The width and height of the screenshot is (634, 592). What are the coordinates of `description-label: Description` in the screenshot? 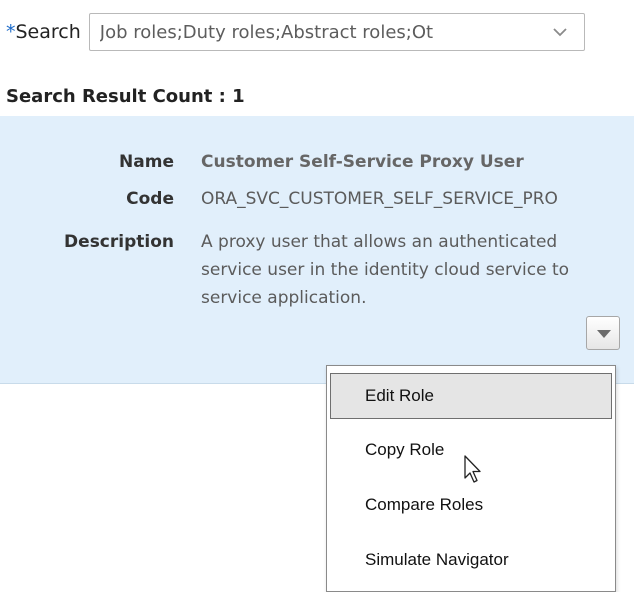 It's located at (119, 242).